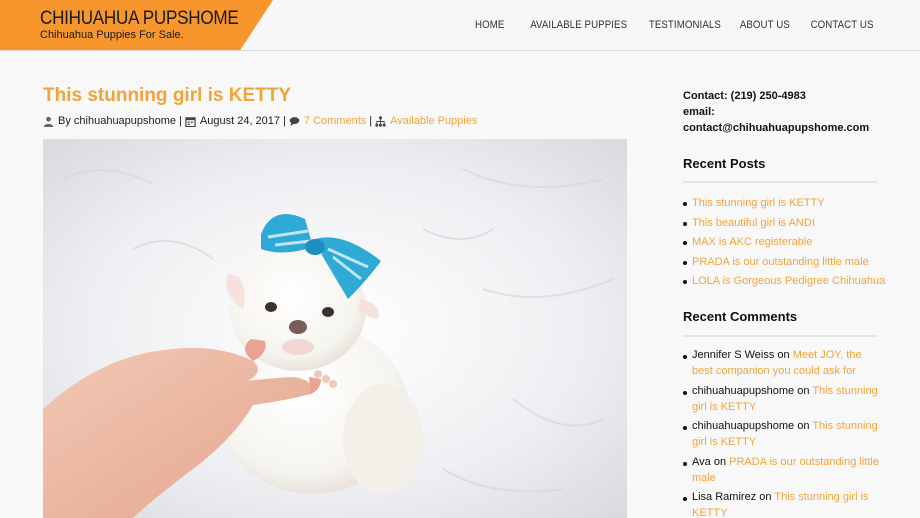 The image size is (920, 518). I want to click on recent-posts-title: Recent Posts, so click(724, 163).